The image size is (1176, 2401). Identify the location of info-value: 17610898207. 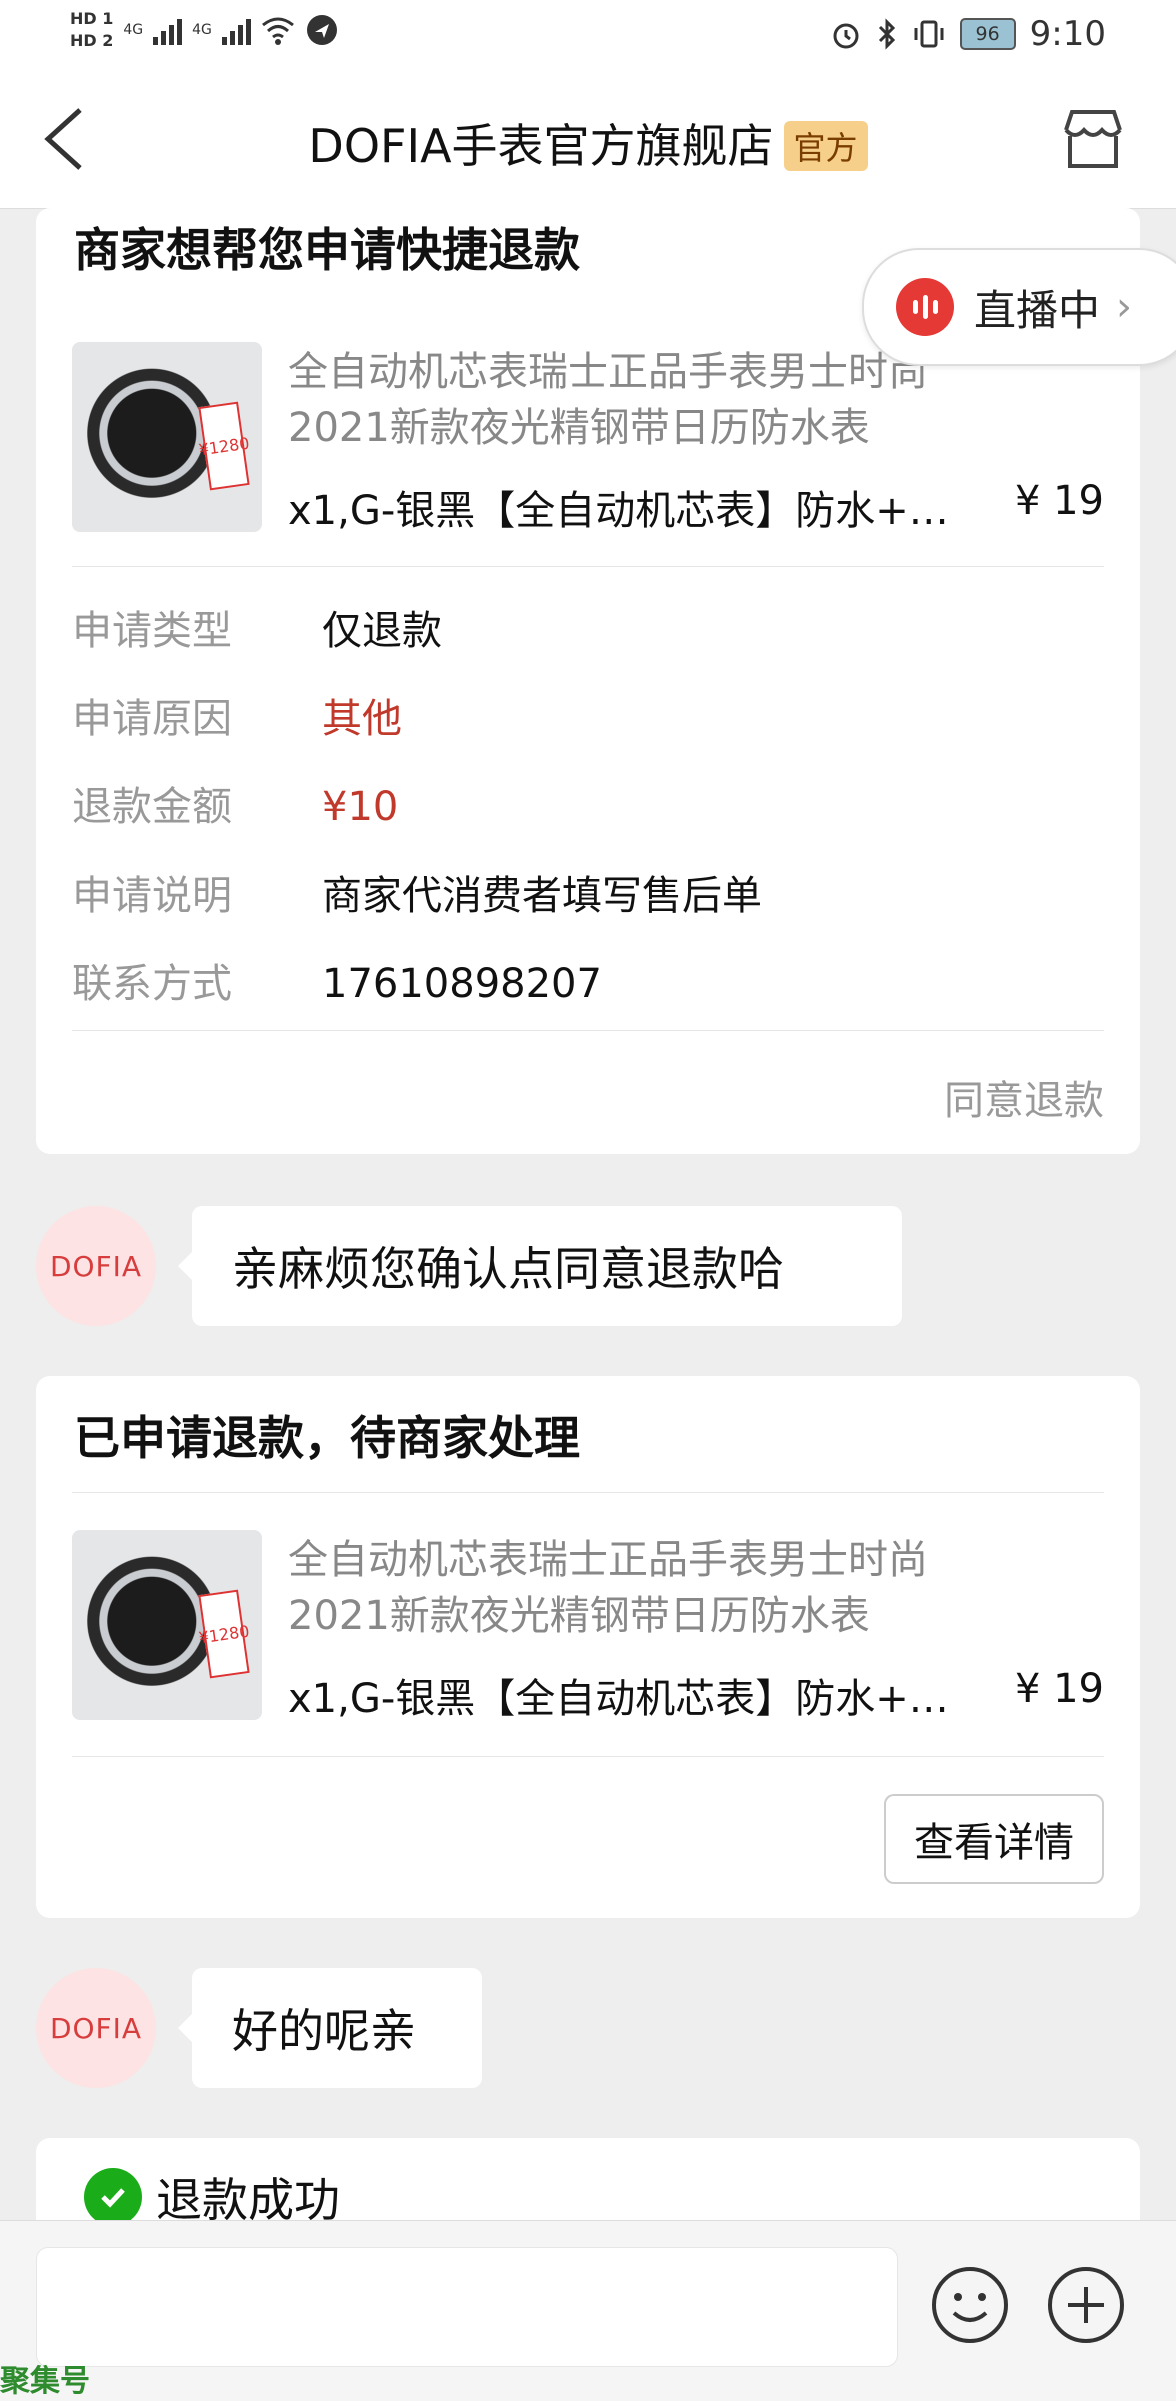
(462, 984).